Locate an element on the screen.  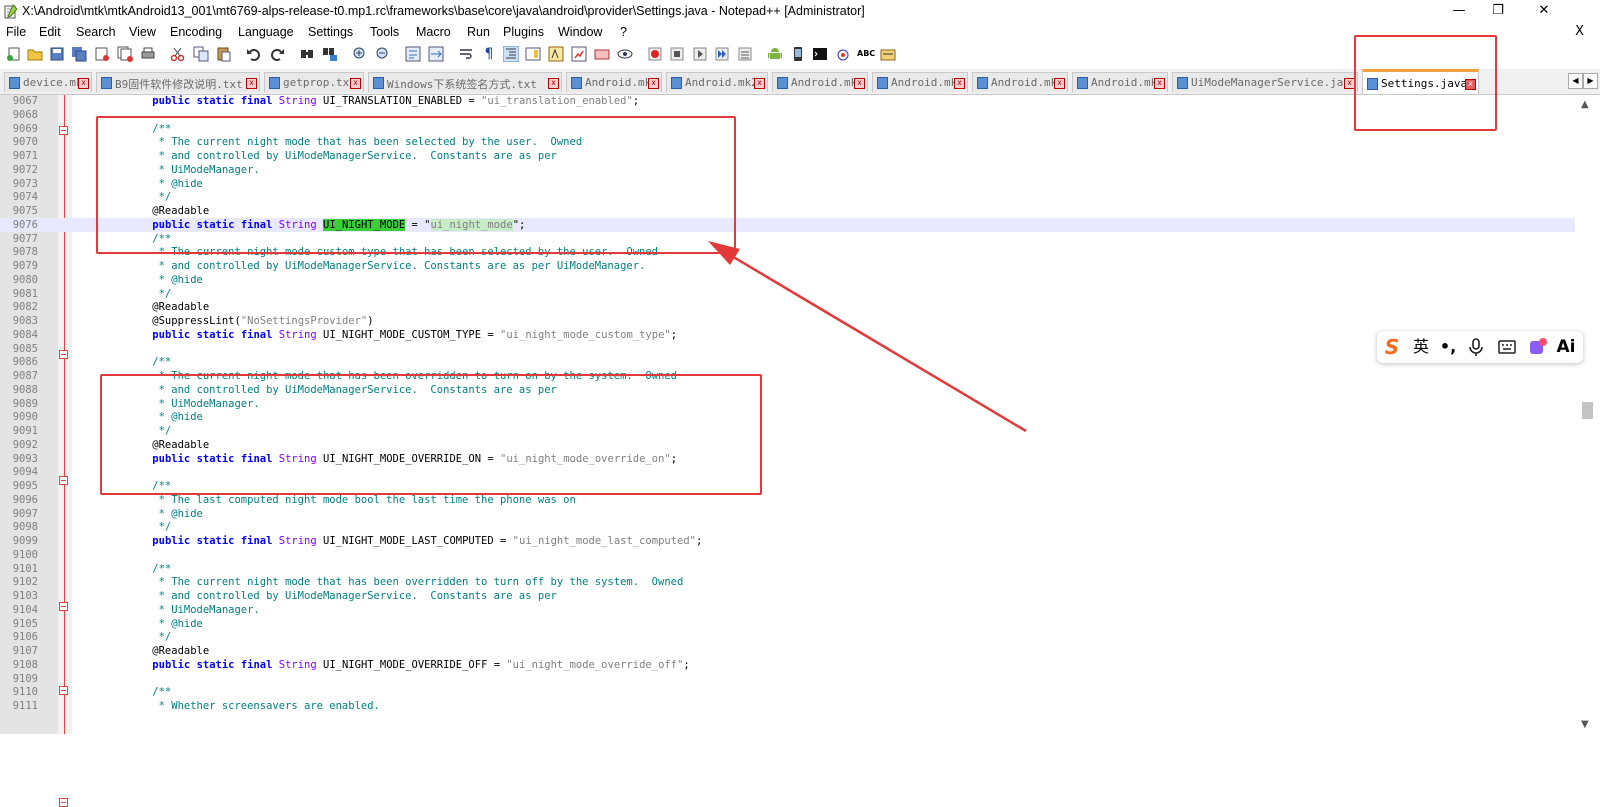
menu-language: Language is located at coordinates (266, 32).